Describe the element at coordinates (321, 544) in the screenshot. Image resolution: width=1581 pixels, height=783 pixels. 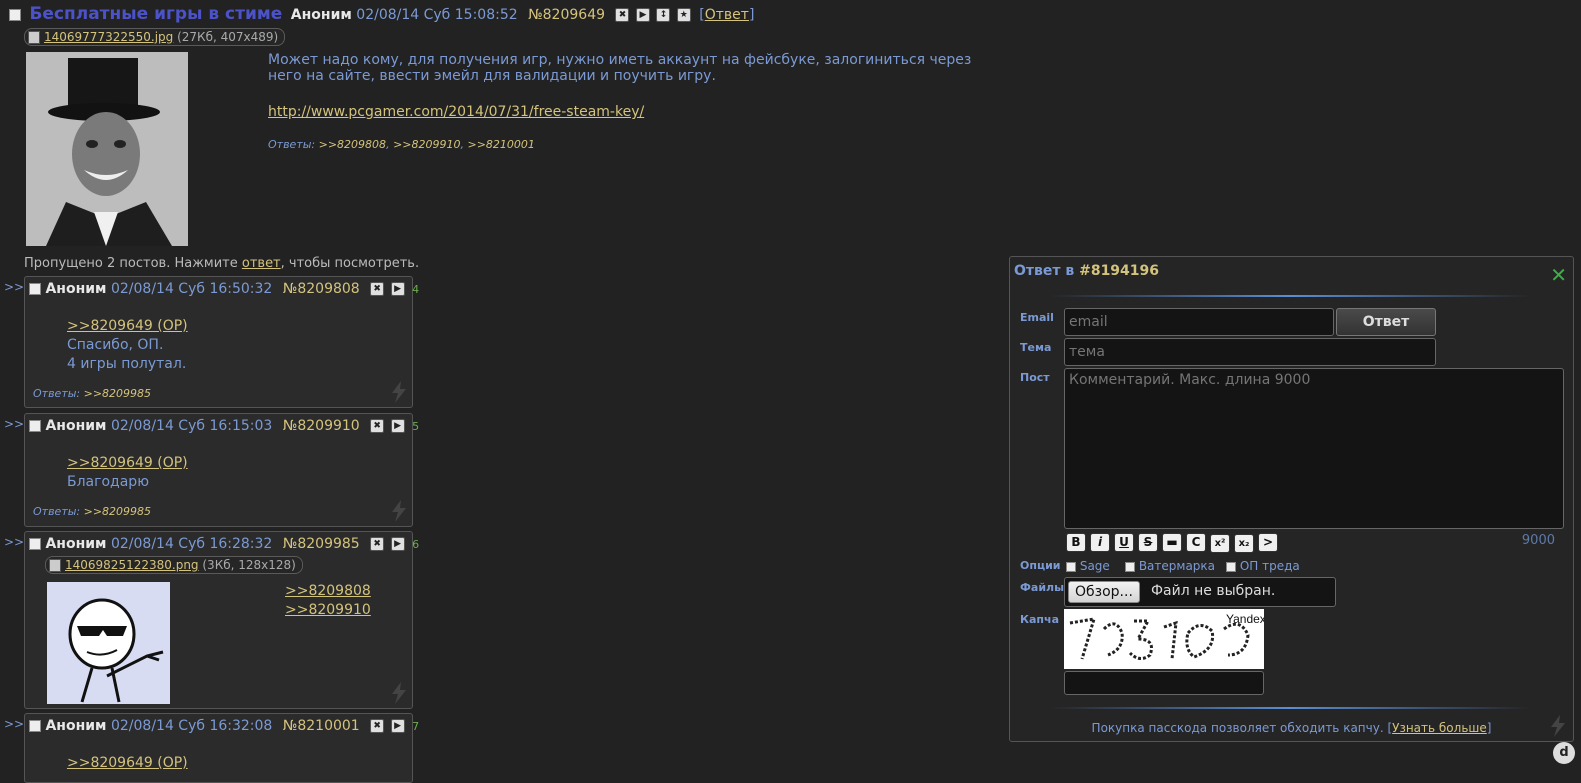
I see `post-number: №8209985` at that location.